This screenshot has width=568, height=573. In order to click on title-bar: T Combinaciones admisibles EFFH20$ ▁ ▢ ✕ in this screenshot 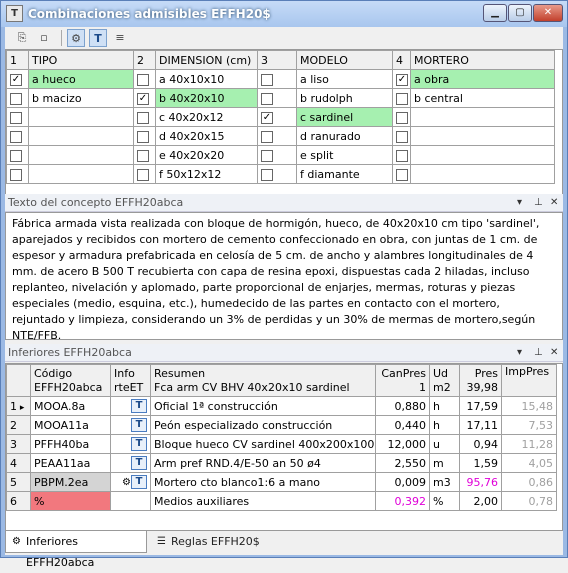, I will do `click(284, 14)`.